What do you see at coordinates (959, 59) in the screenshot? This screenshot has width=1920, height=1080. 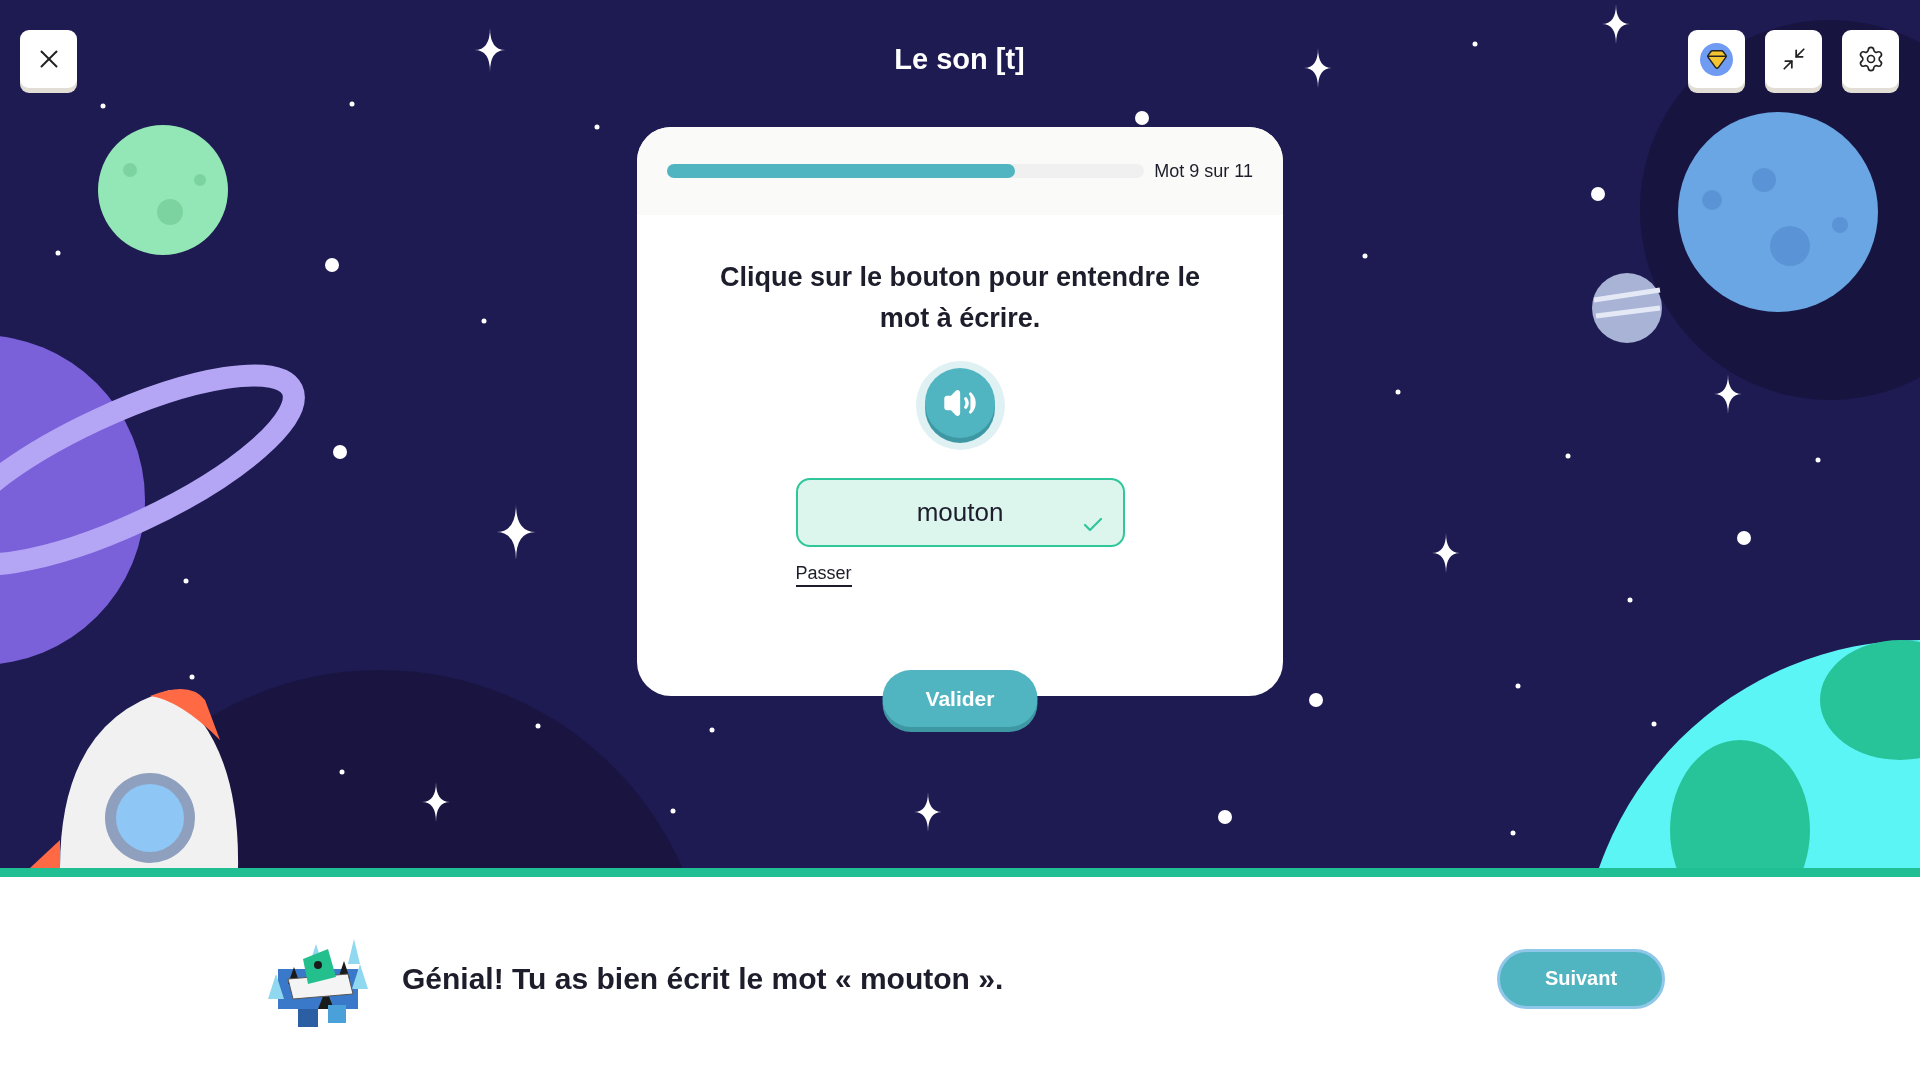 I see `lesson-title: Le son [t]` at bounding box center [959, 59].